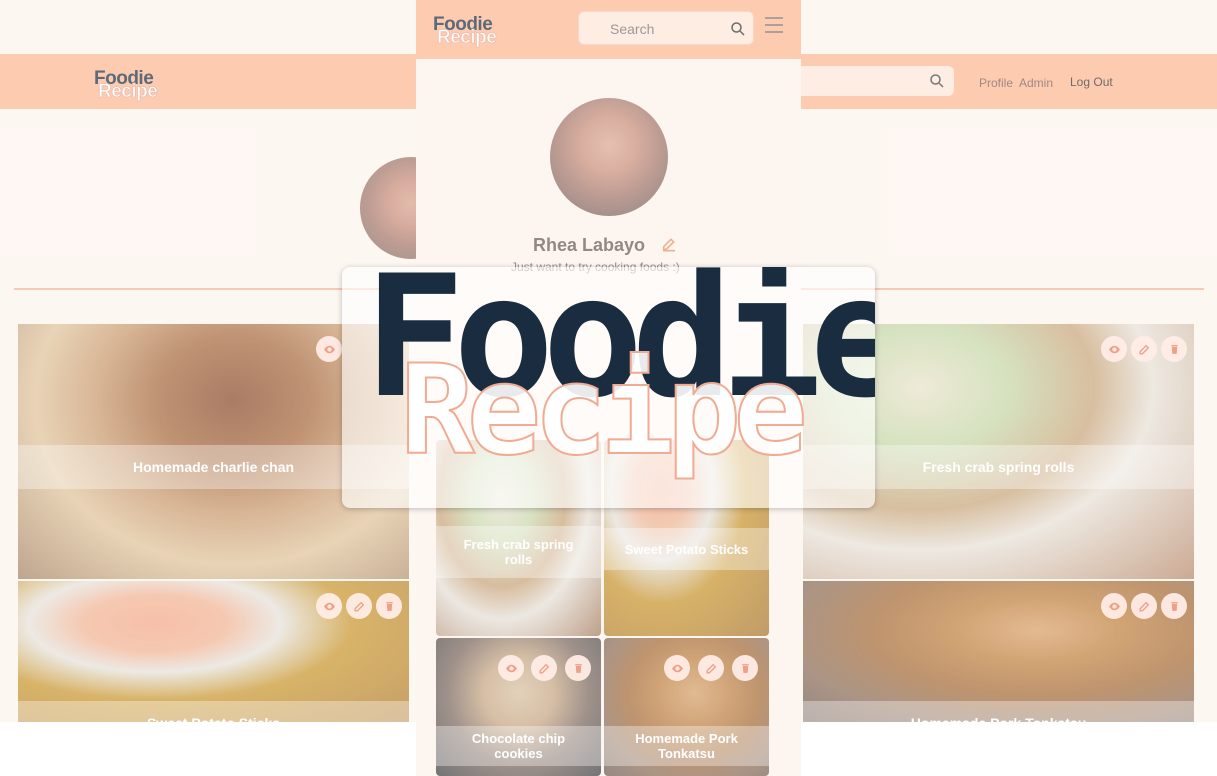  Describe the element at coordinates (589, 245) in the screenshot. I see `profile-name: Rhea Labayo` at that location.